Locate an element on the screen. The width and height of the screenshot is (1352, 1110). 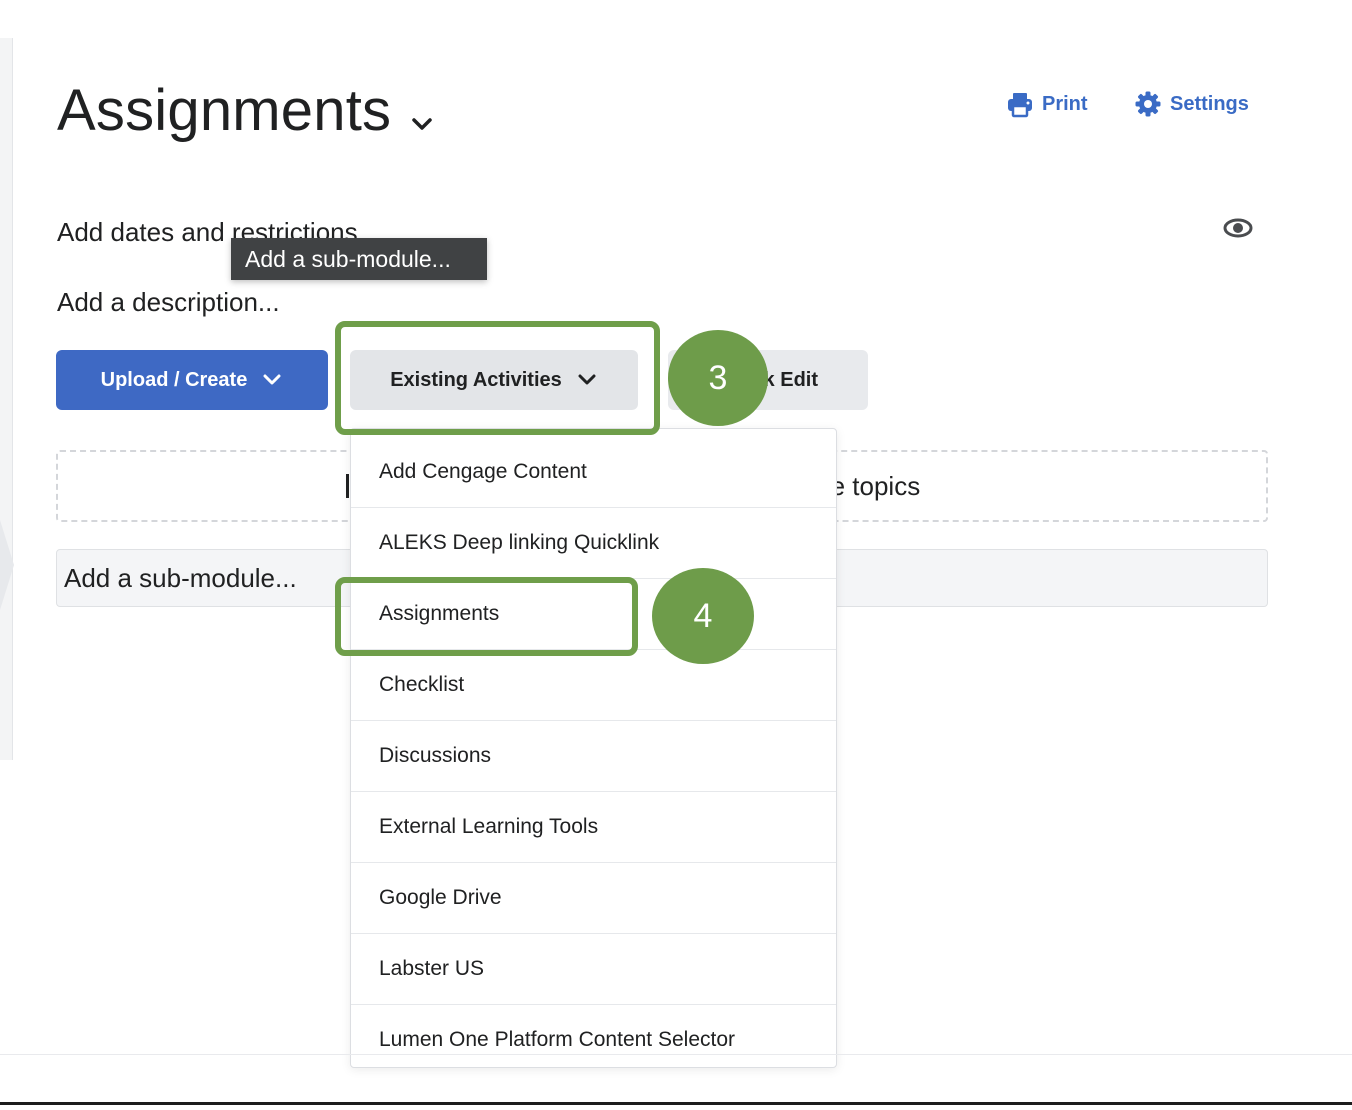
upload-create-label: Upload / Create is located at coordinates (174, 379).